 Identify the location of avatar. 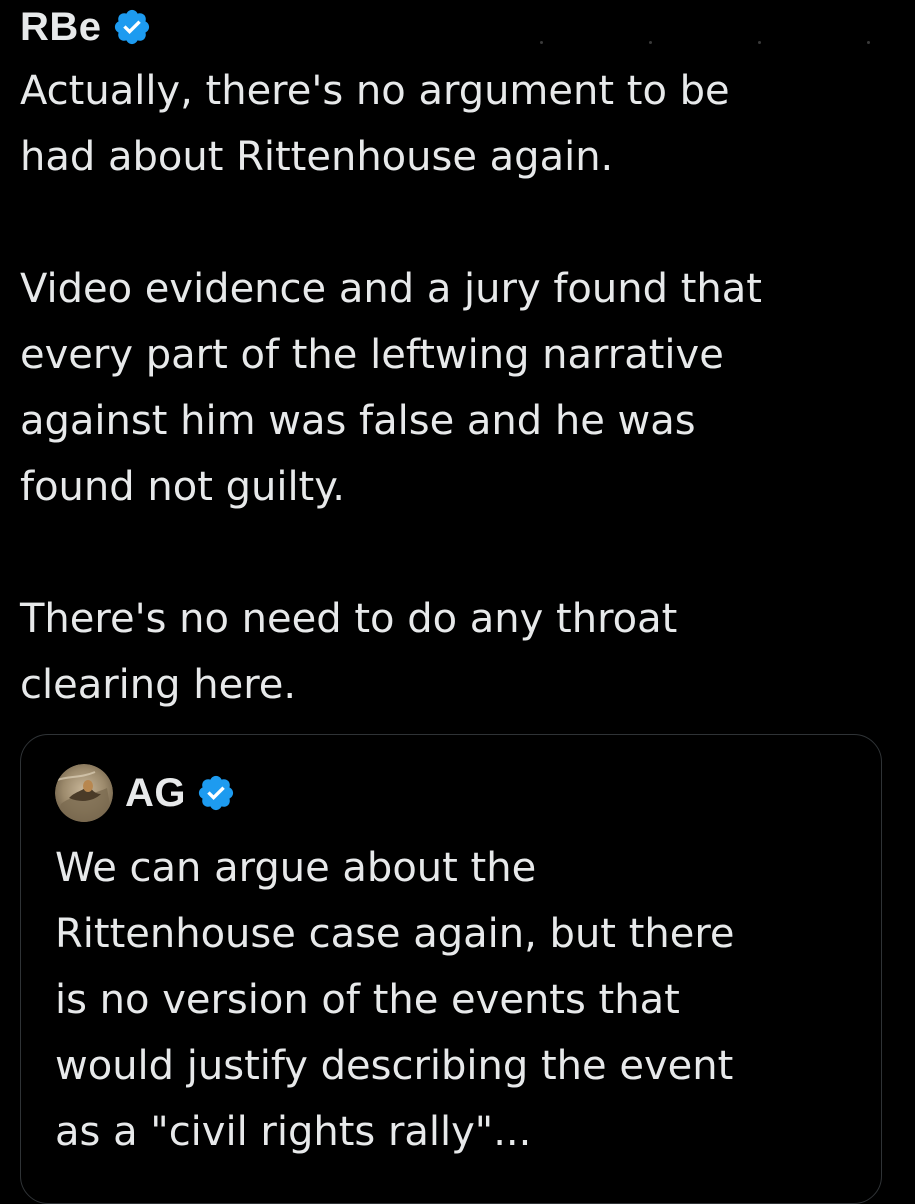
(84, 793).